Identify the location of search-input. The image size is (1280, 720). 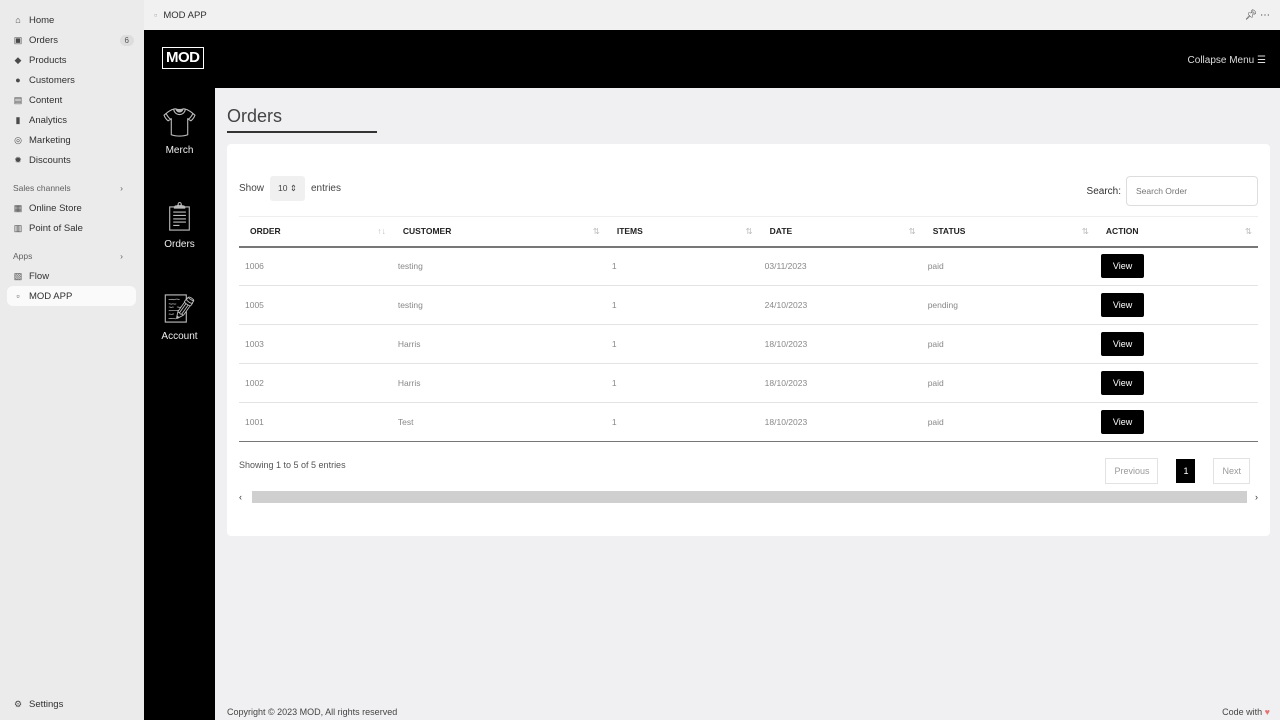
(1192, 191).